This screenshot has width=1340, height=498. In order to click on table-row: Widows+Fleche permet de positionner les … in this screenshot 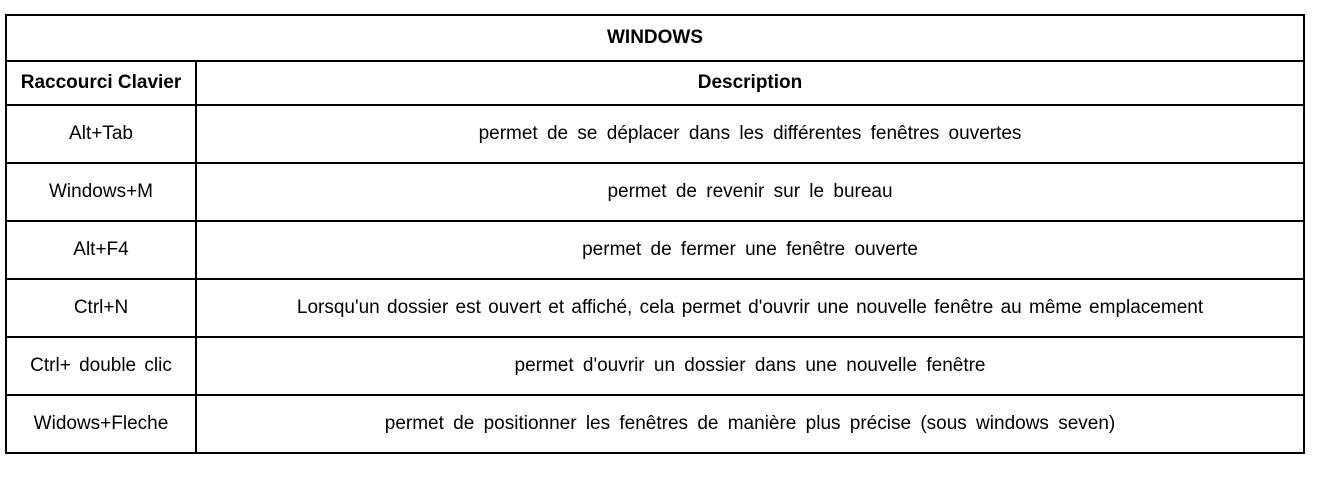, I will do `click(655, 424)`.